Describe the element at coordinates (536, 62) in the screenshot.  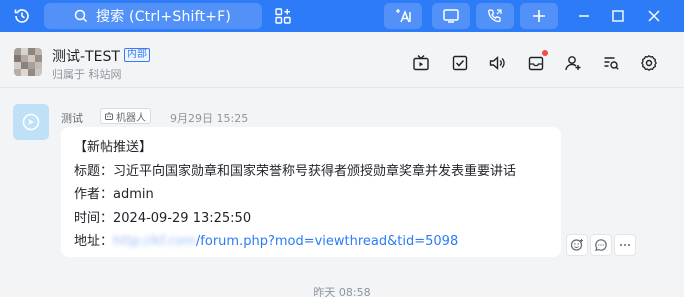
I see `inbox-icon` at that location.